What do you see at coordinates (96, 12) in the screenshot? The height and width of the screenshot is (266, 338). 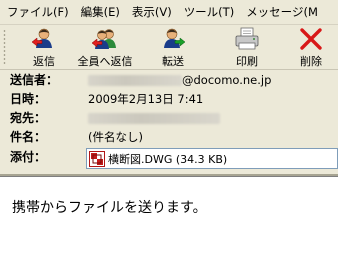 I see `menu-edit: 編集(E)` at bounding box center [96, 12].